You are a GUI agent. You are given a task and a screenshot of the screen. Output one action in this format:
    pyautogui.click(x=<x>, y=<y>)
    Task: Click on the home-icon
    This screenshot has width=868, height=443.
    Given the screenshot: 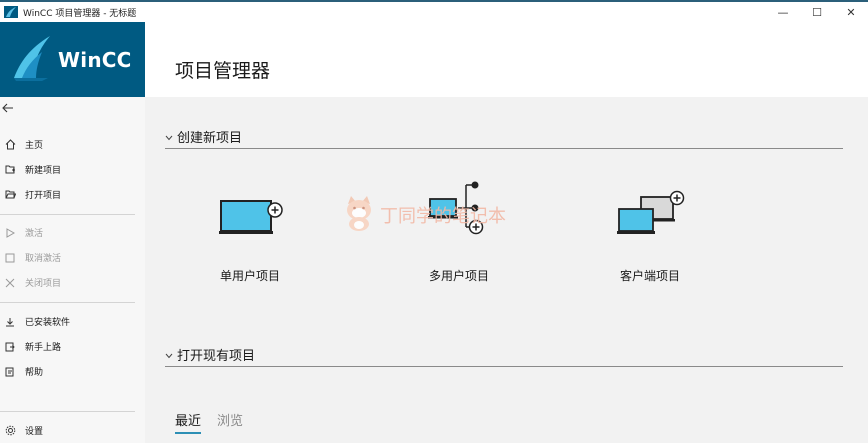 What is the action you would take?
    pyautogui.click(x=10, y=145)
    